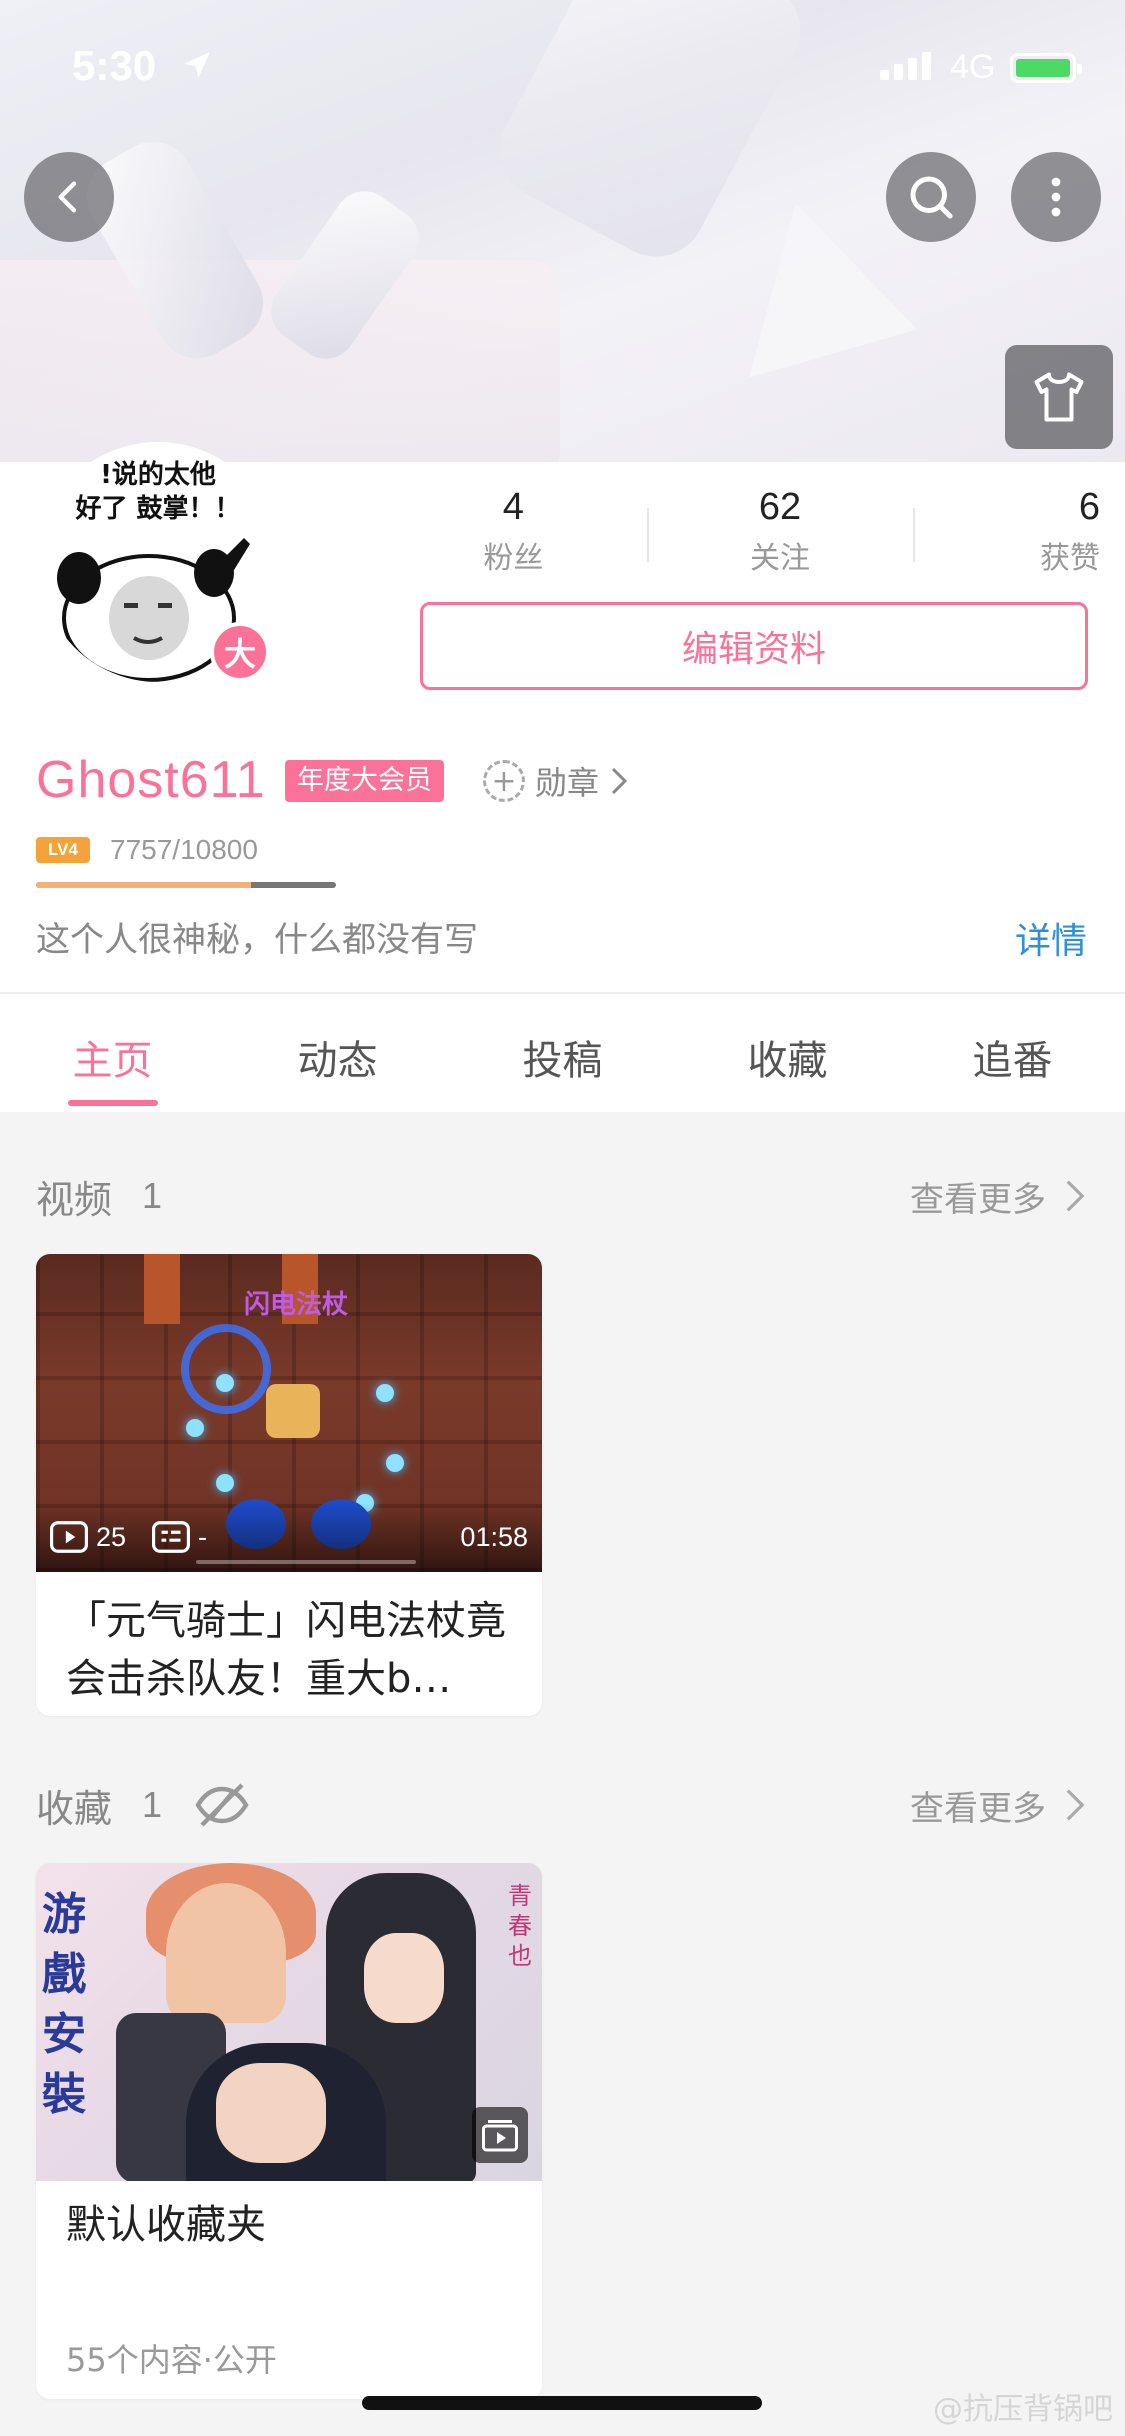 This screenshot has width=1125, height=2436. I want to click on stat-label: 关注, so click(780, 558).